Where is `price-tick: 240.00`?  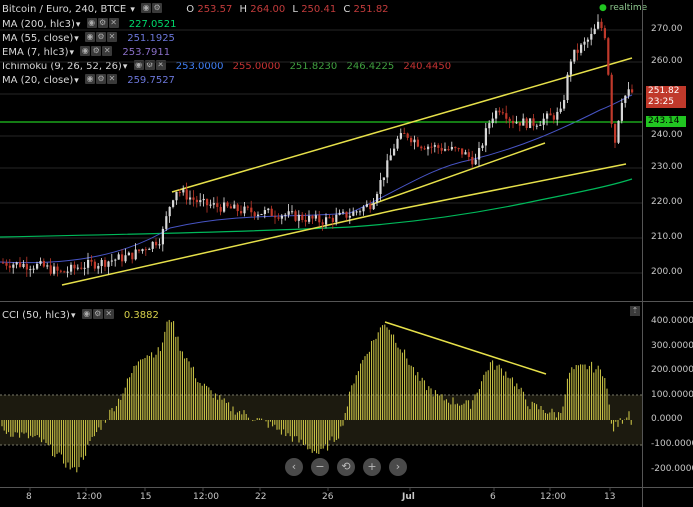
price-tick: 240.00 is located at coordinates (667, 135).